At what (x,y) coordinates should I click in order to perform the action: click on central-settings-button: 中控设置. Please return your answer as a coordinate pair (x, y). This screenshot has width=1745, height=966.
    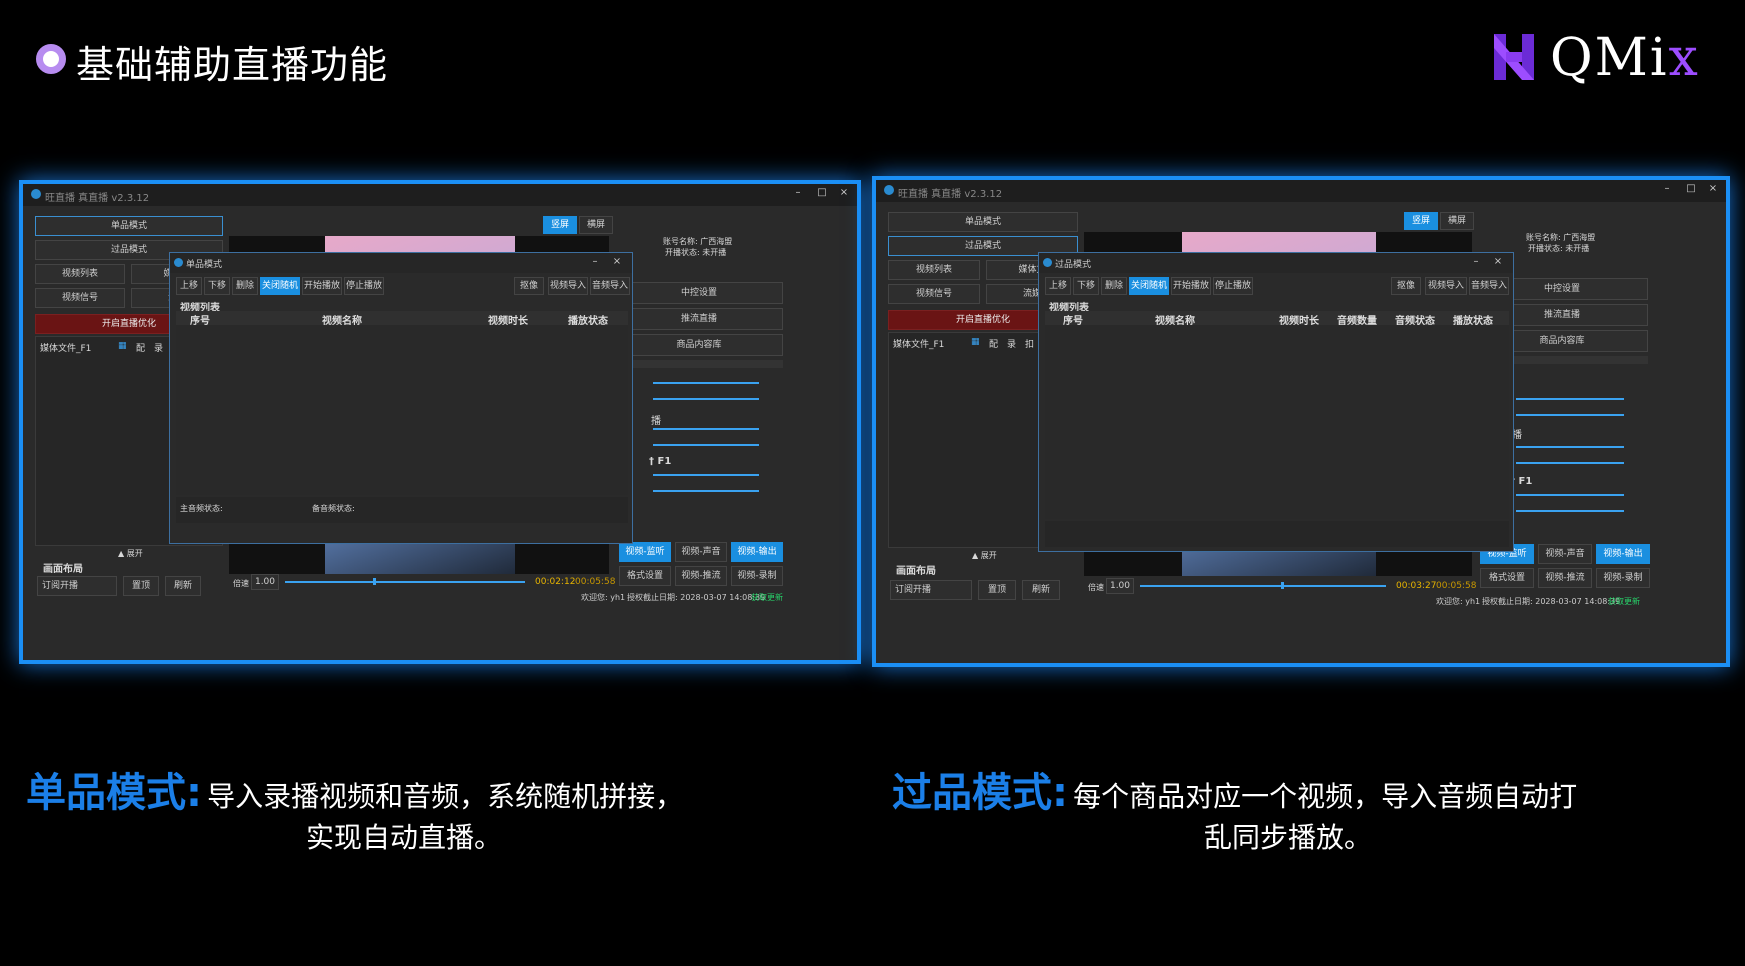
    Looking at the image, I should click on (699, 293).